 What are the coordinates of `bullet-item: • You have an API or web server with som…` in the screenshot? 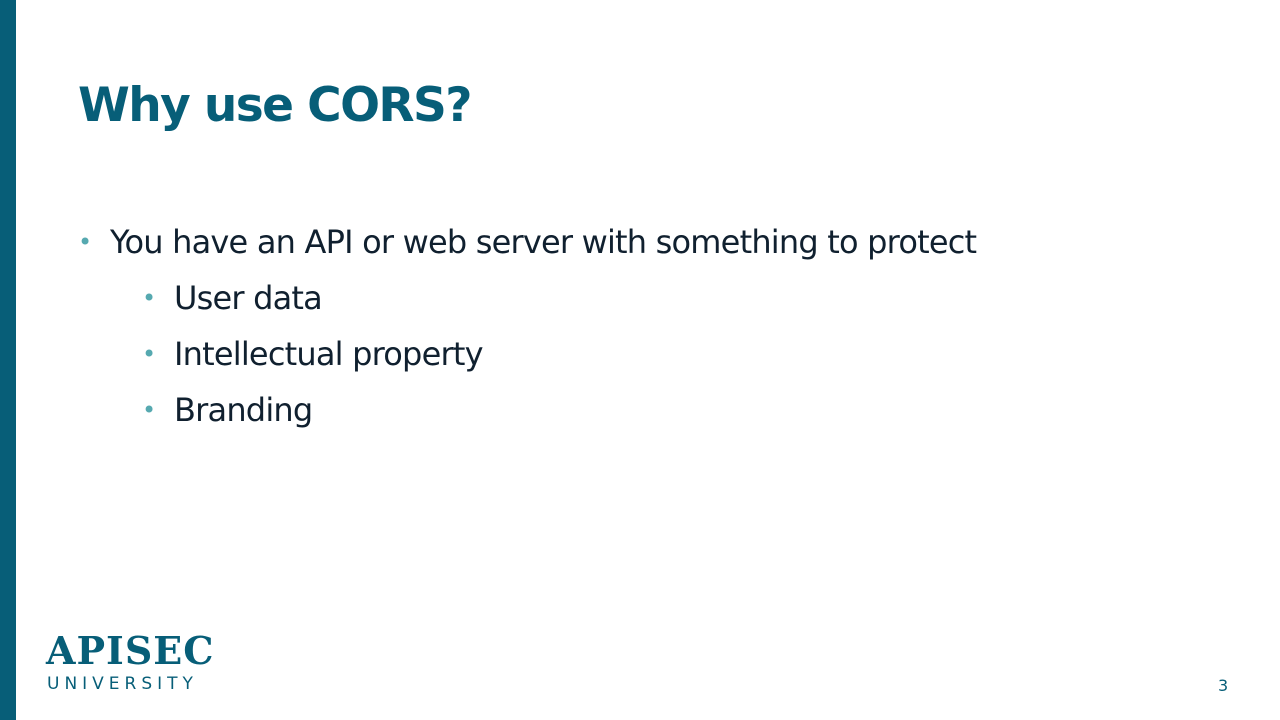 It's located at (628, 242).